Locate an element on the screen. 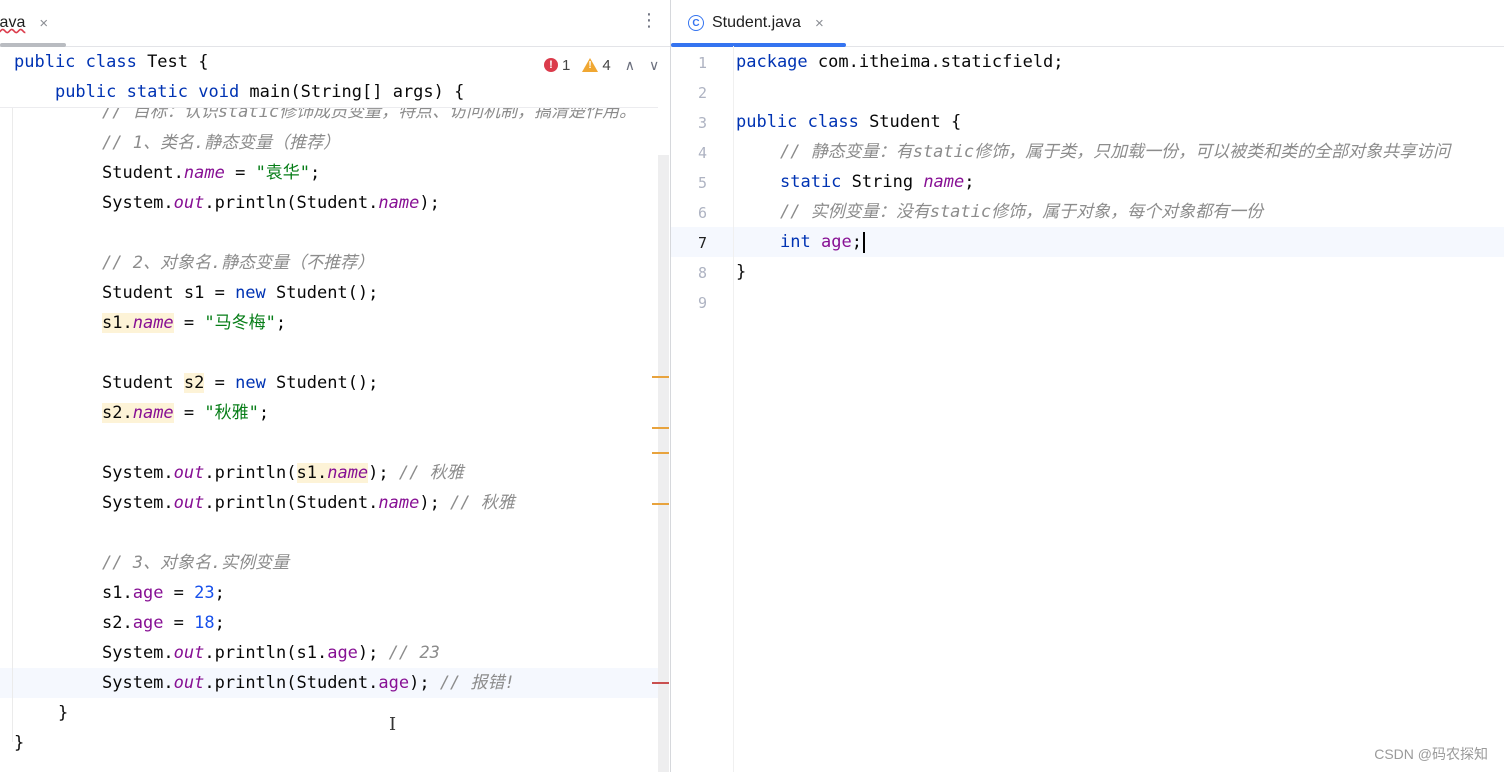 The image size is (1504, 772). line-number: 6 is located at coordinates (702, 213).